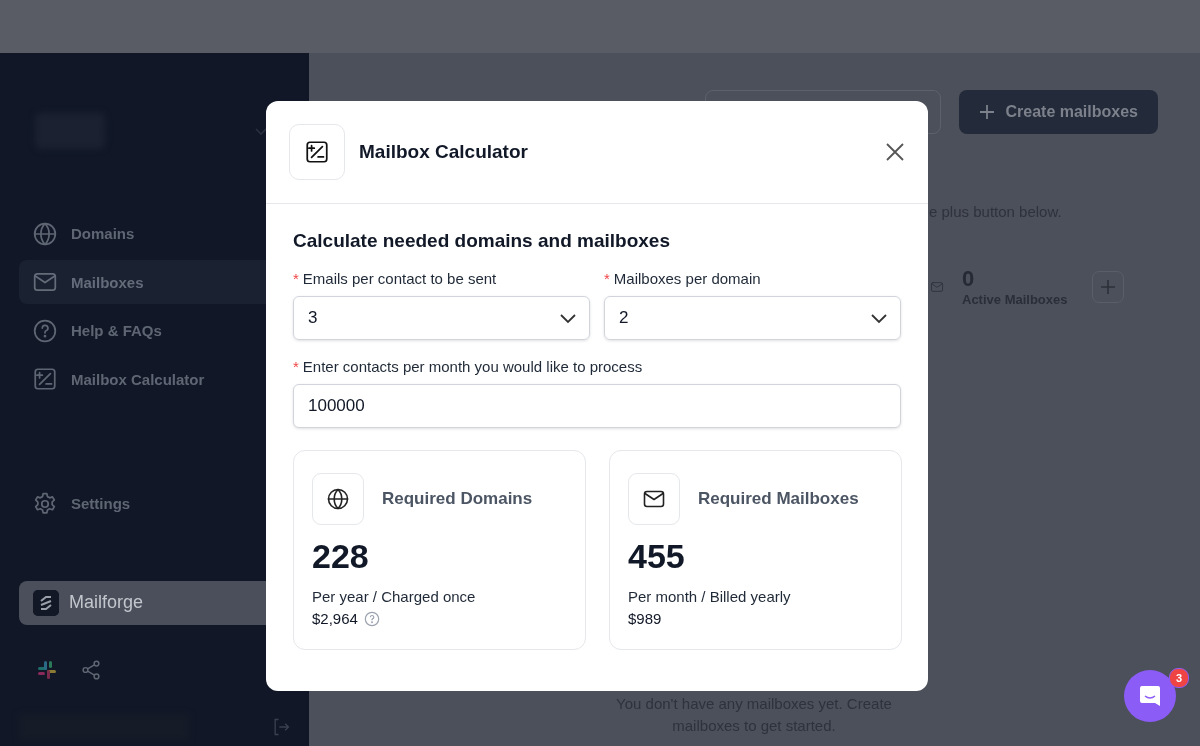 The width and height of the screenshot is (1200, 746). Describe the element at coordinates (164, 503) in the screenshot. I see `sidebar-item: Settings` at that location.